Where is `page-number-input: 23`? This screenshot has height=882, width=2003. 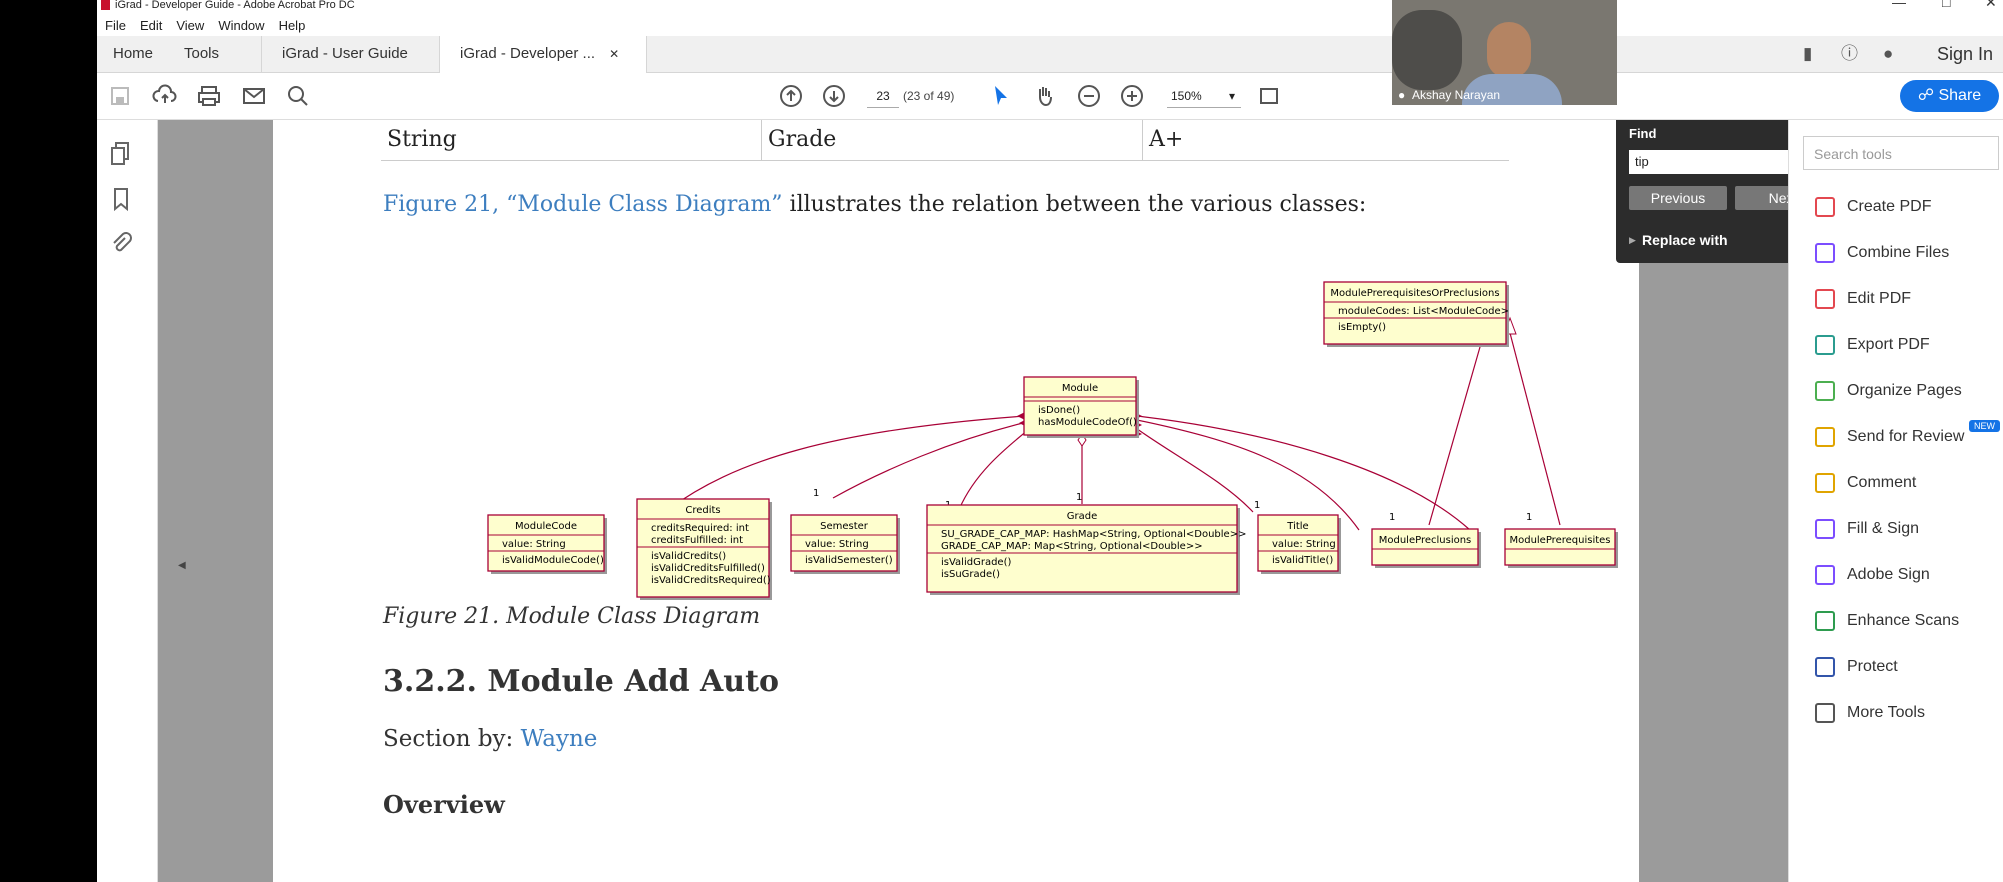 page-number-input: 23 is located at coordinates (883, 96).